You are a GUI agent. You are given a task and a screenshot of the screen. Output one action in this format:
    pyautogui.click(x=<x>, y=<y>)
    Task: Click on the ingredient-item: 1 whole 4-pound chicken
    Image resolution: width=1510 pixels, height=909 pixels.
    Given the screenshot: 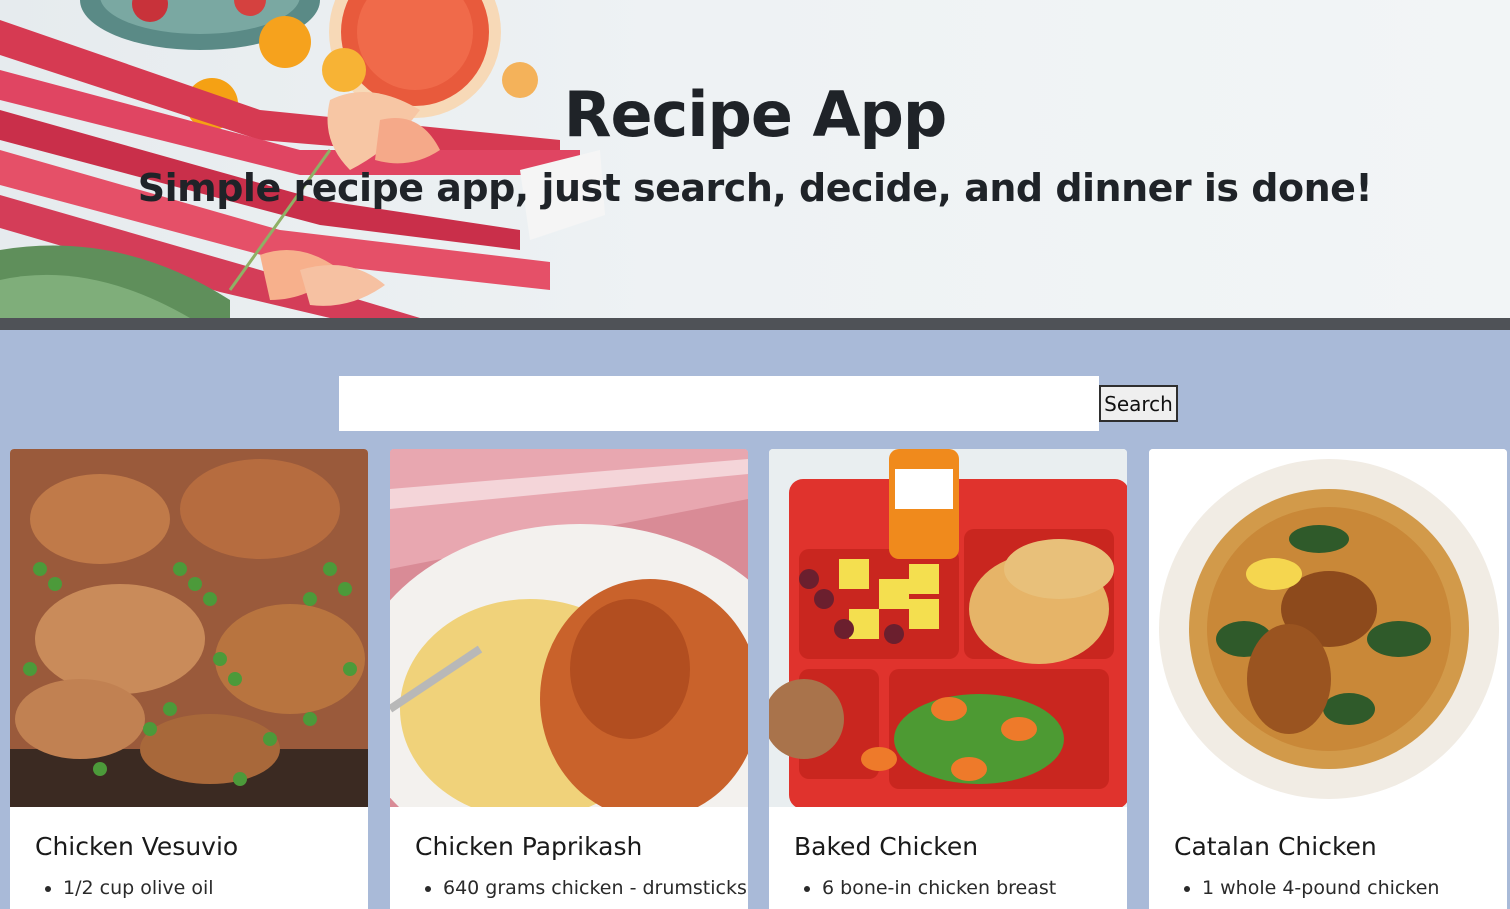 What is the action you would take?
    pyautogui.click(x=1320, y=888)
    